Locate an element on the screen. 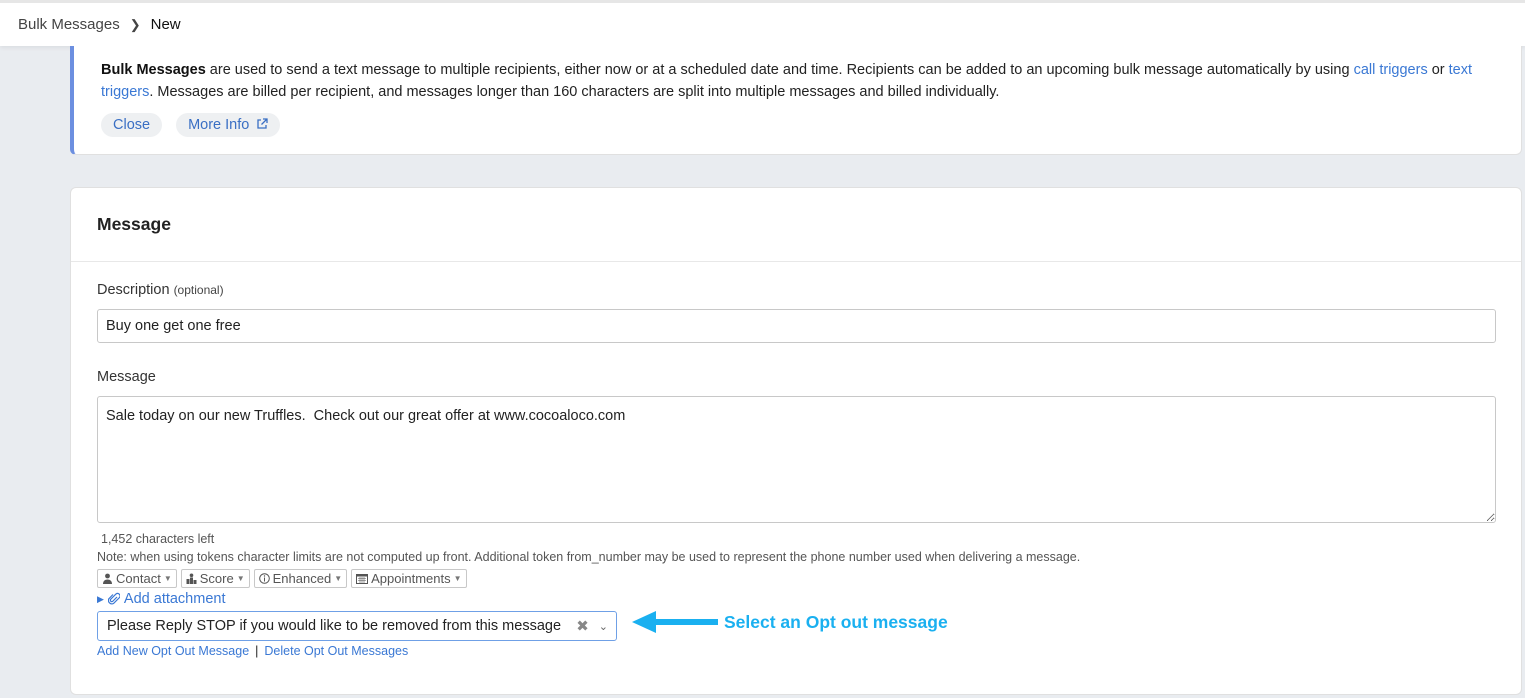 This screenshot has height=698, width=1525. info-circle-icon is located at coordinates (264, 578).